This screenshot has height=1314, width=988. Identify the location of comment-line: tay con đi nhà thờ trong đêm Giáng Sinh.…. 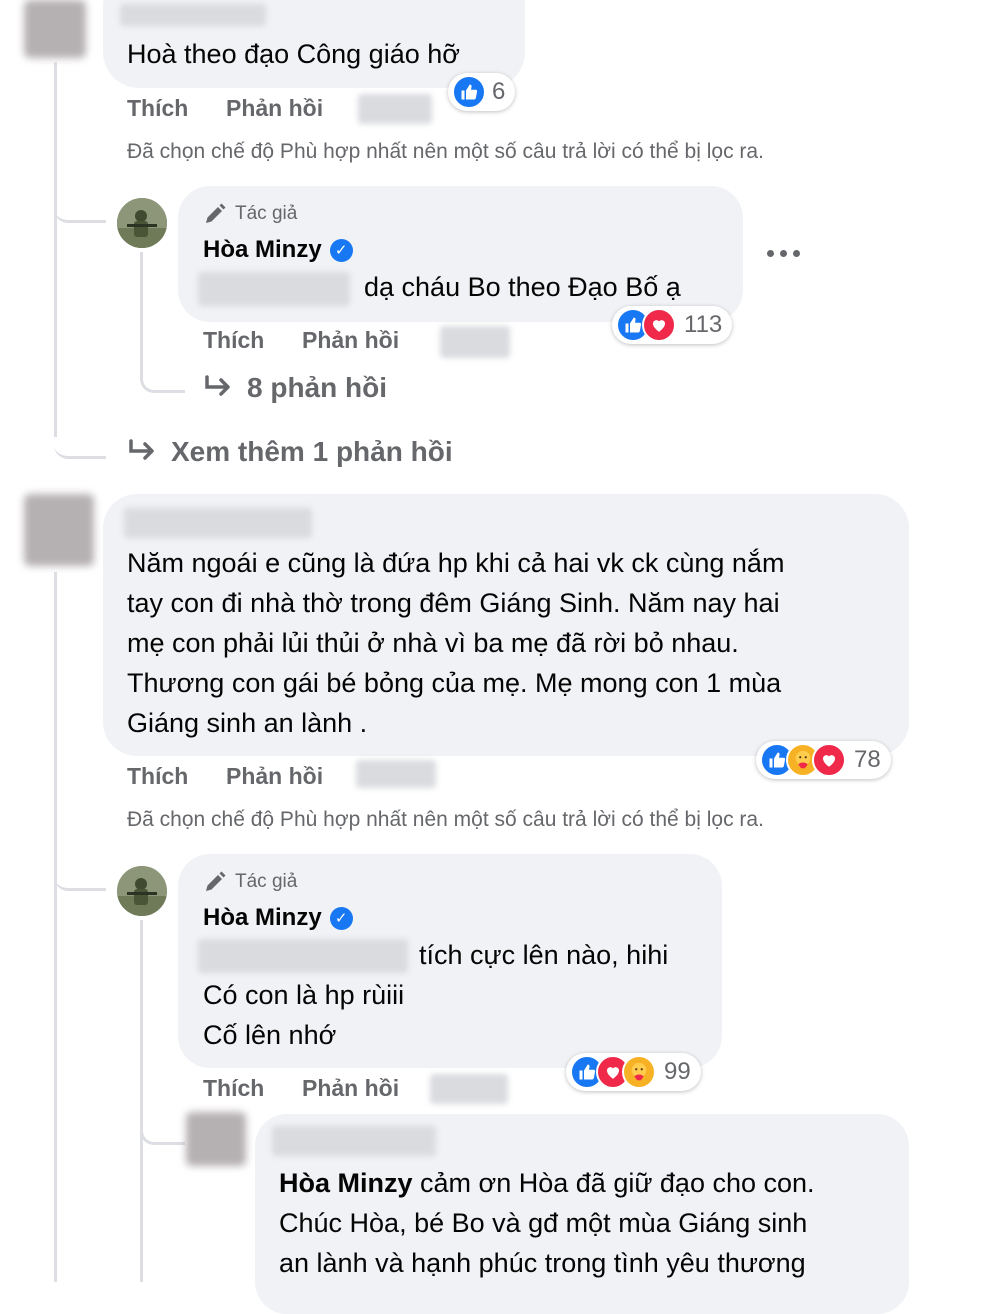
(453, 603).